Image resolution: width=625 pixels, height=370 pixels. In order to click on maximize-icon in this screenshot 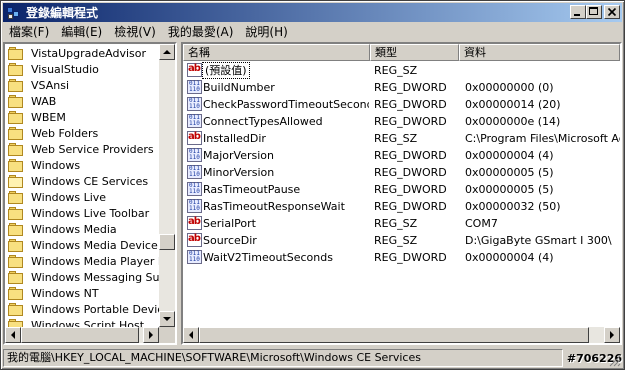, I will do `click(593, 11)`.